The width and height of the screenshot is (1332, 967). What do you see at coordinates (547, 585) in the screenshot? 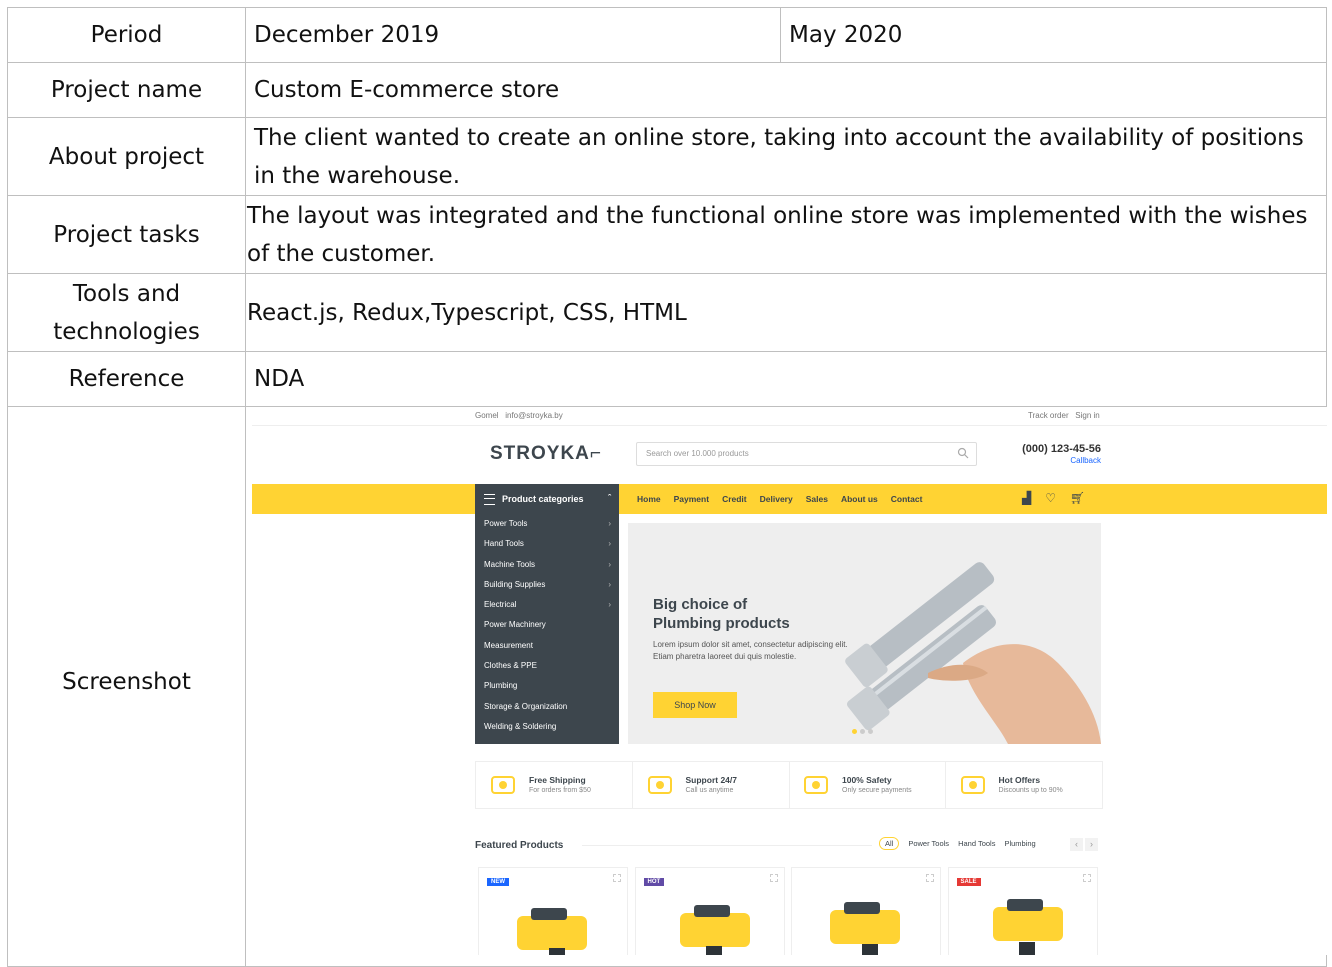
I see `category-item: Building Supplies ›` at bounding box center [547, 585].